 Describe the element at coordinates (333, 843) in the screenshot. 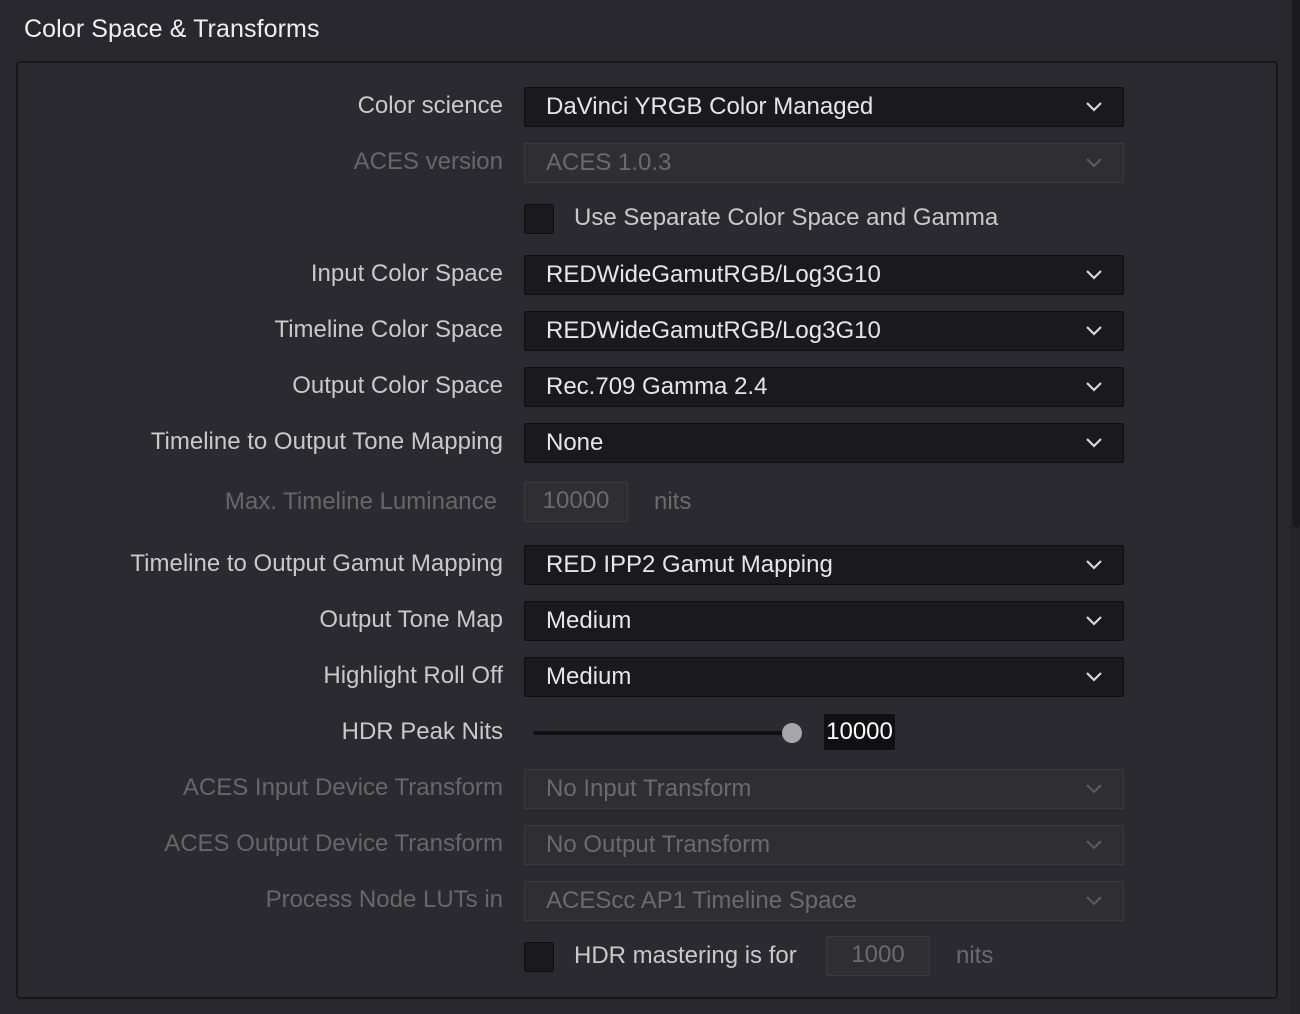

I see `aces-output-transform-label: ACES Output Device Transform` at that location.